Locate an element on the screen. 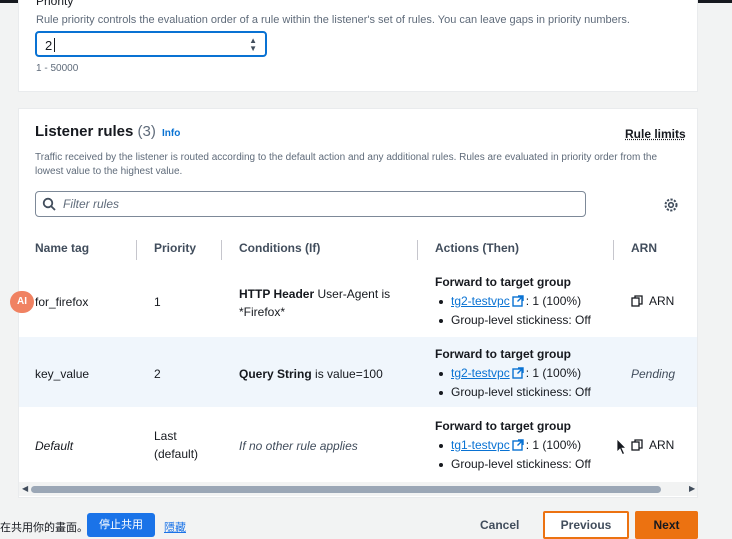 The height and width of the screenshot is (539, 732). scroll-left-icon: ◀ is located at coordinates (25, 488).